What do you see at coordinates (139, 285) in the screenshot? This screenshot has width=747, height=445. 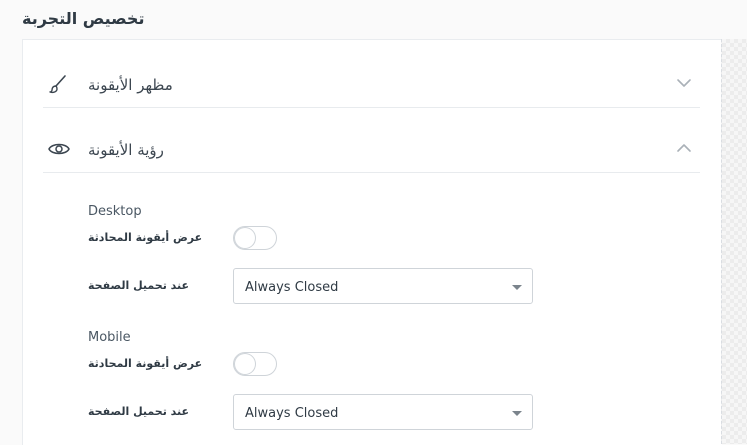 I see `desktop-on-load-label: عند تحميل الصفحة` at bounding box center [139, 285].